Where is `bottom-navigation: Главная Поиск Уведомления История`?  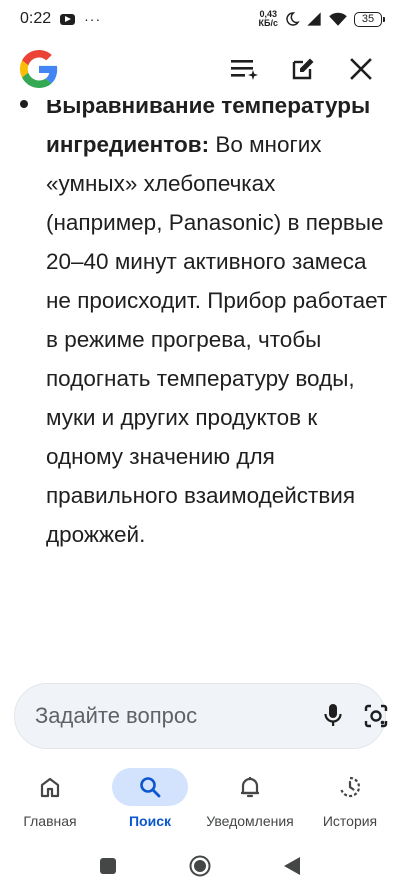
bottom-navigation: Главная Поиск Уведомления История is located at coordinates (200, 800).